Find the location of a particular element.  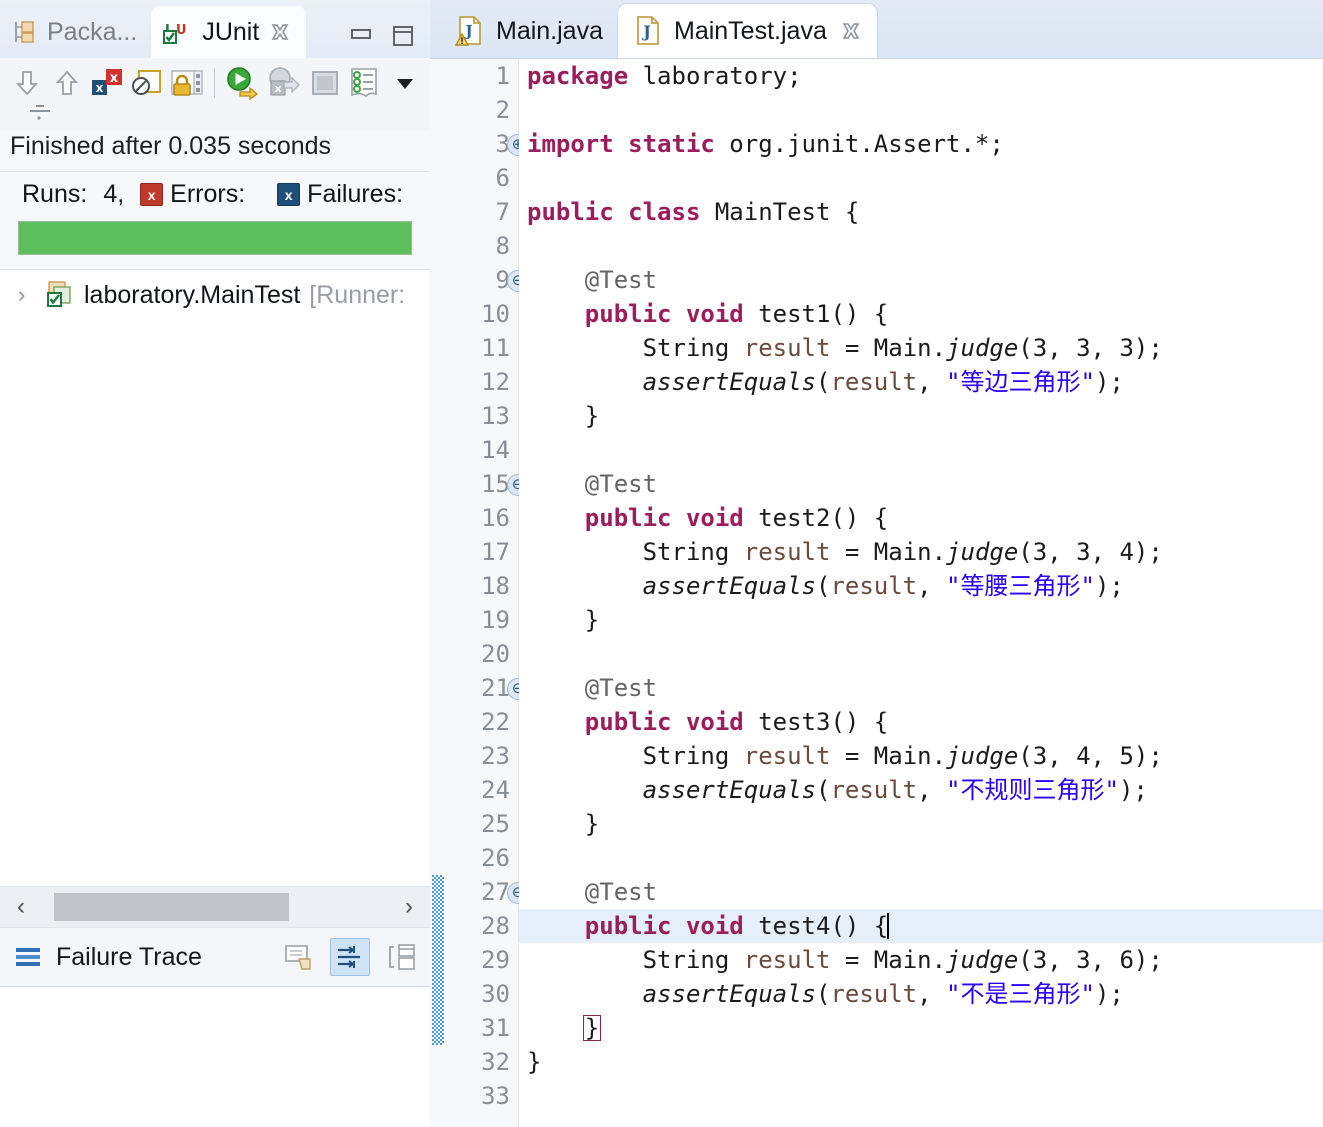

tree-horizontal-scrollbar: ‹ › is located at coordinates (215, 906).